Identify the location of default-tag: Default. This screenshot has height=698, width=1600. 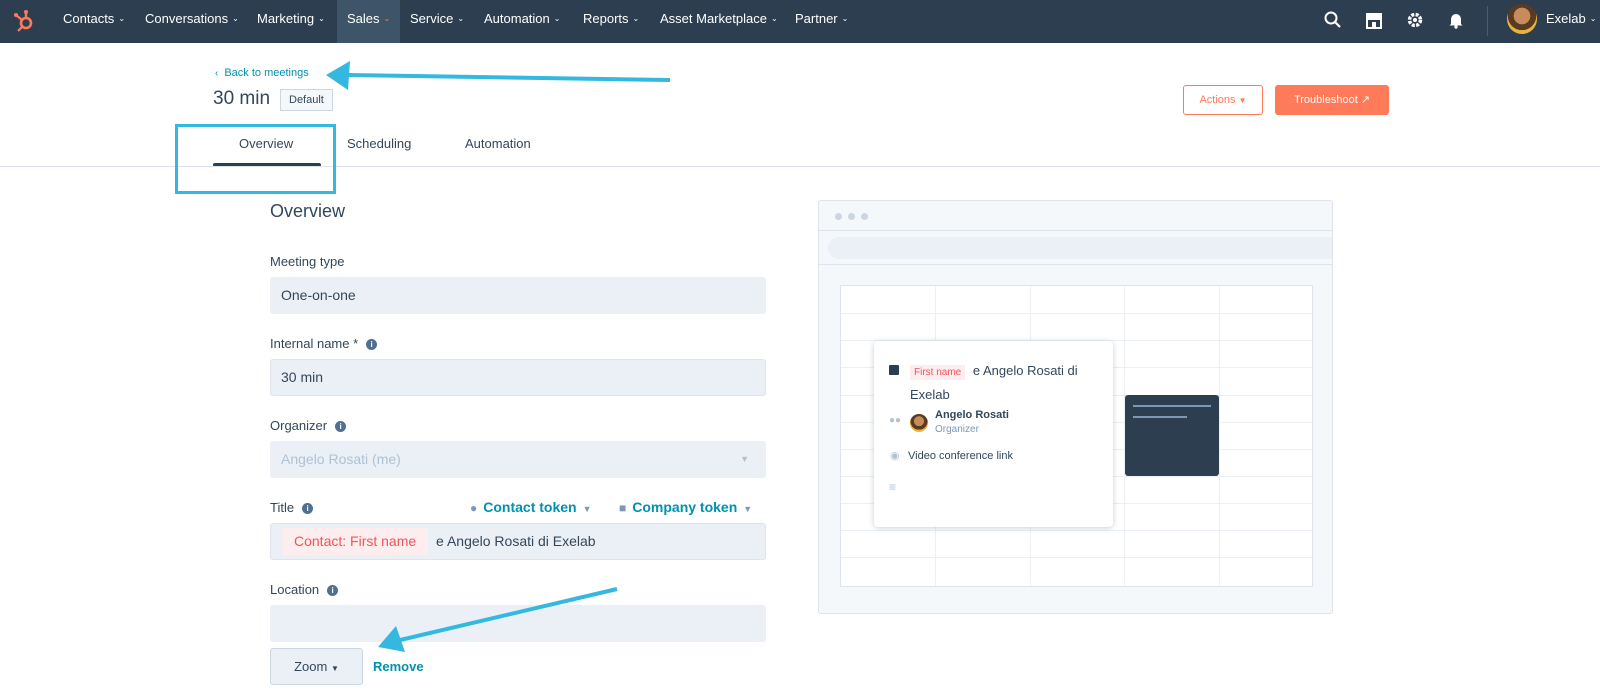
(306, 100).